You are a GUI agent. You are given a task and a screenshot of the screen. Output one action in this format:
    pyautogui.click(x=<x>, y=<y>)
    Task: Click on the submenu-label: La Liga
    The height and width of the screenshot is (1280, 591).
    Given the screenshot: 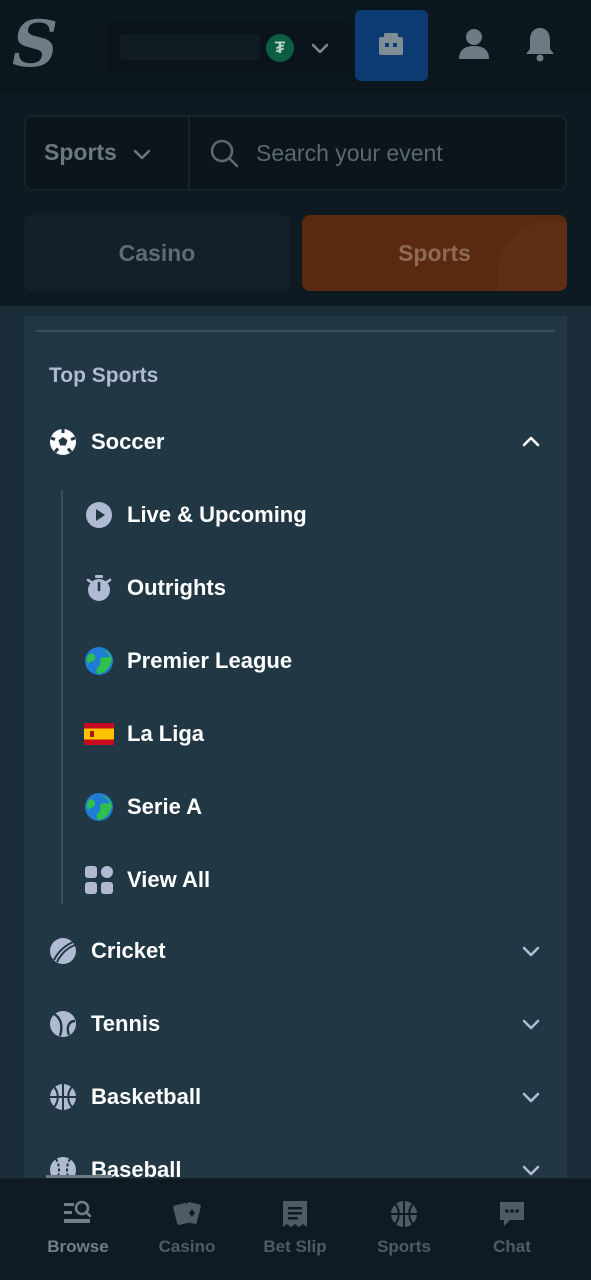 What is the action you would take?
    pyautogui.click(x=166, y=733)
    